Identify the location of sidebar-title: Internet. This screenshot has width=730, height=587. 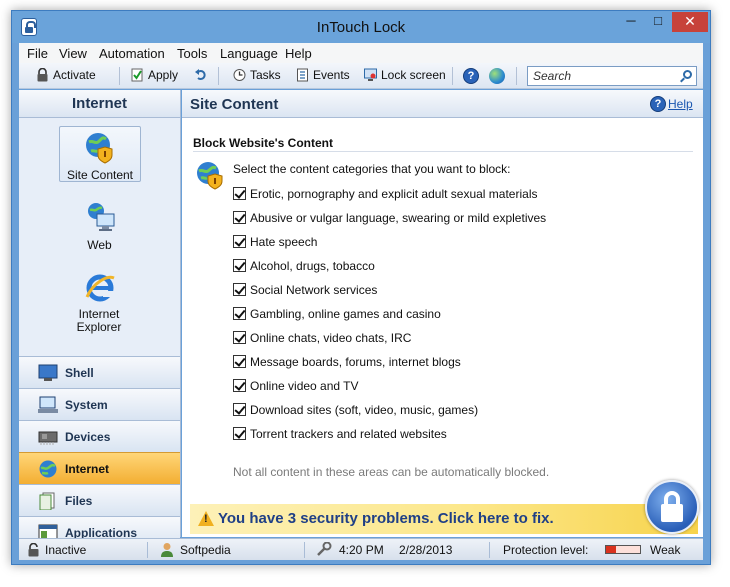
(99, 104).